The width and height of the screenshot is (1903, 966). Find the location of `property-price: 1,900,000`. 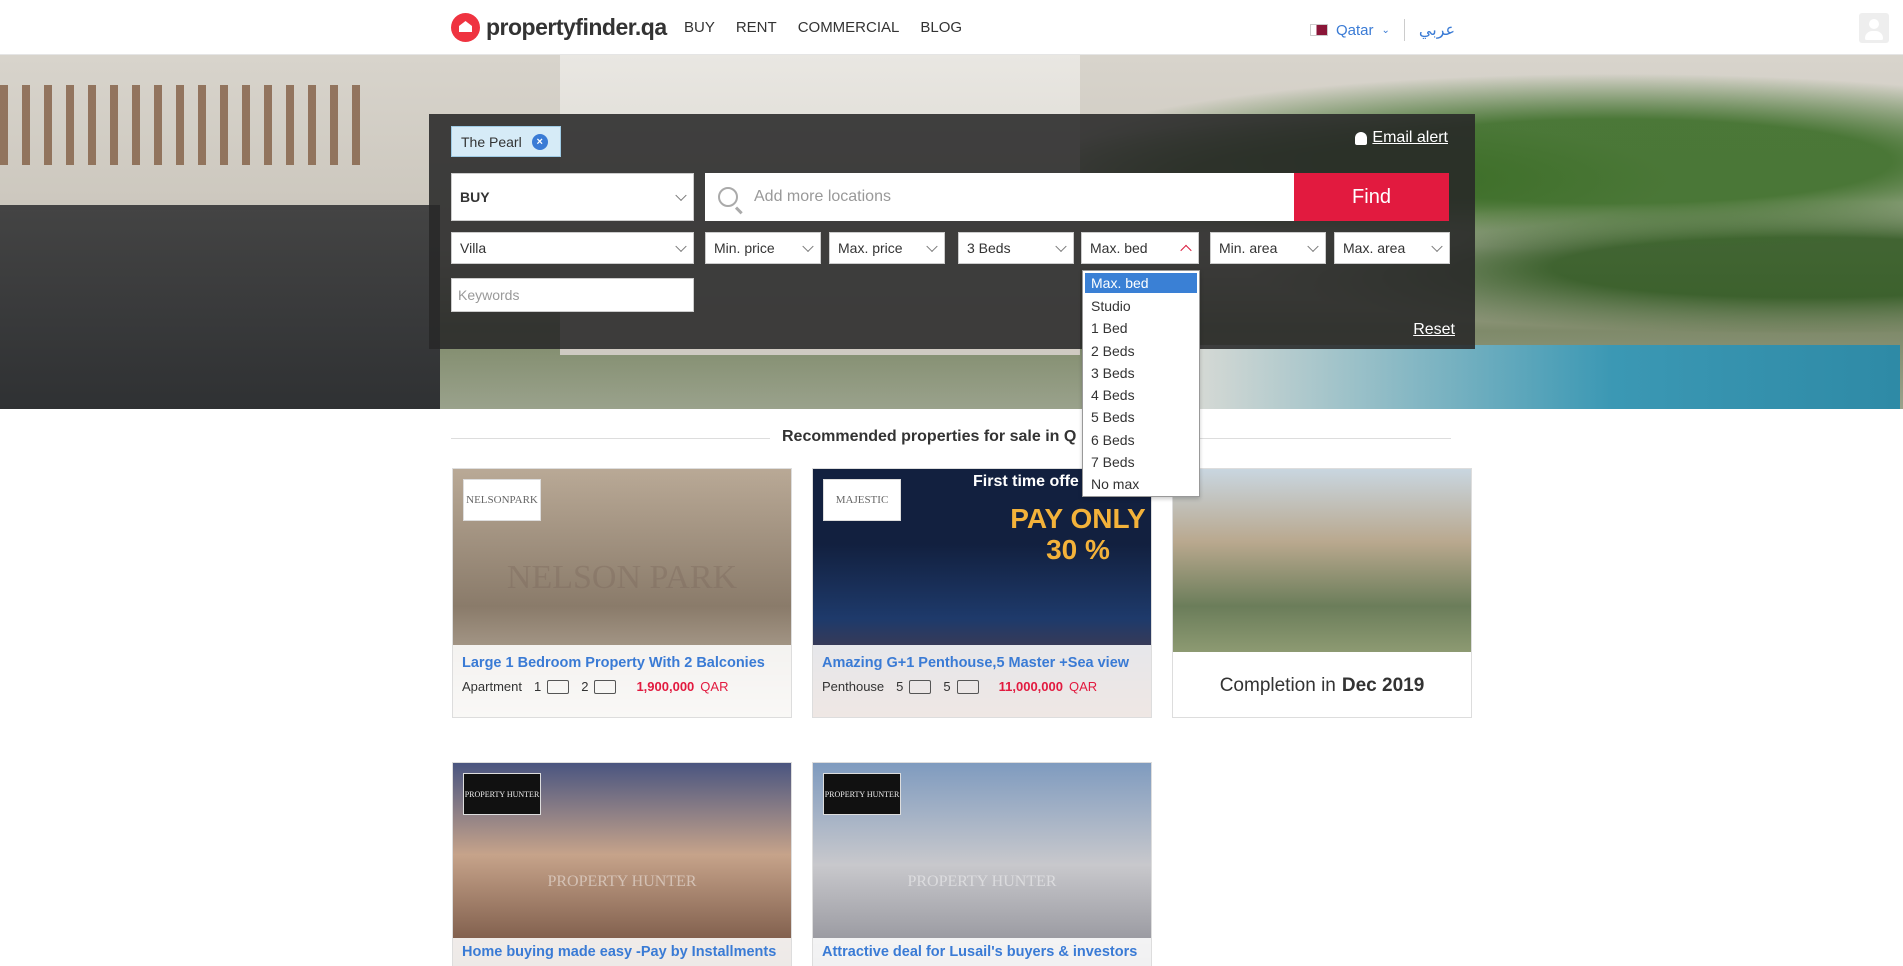

property-price: 1,900,000 is located at coordinates (665, 686).